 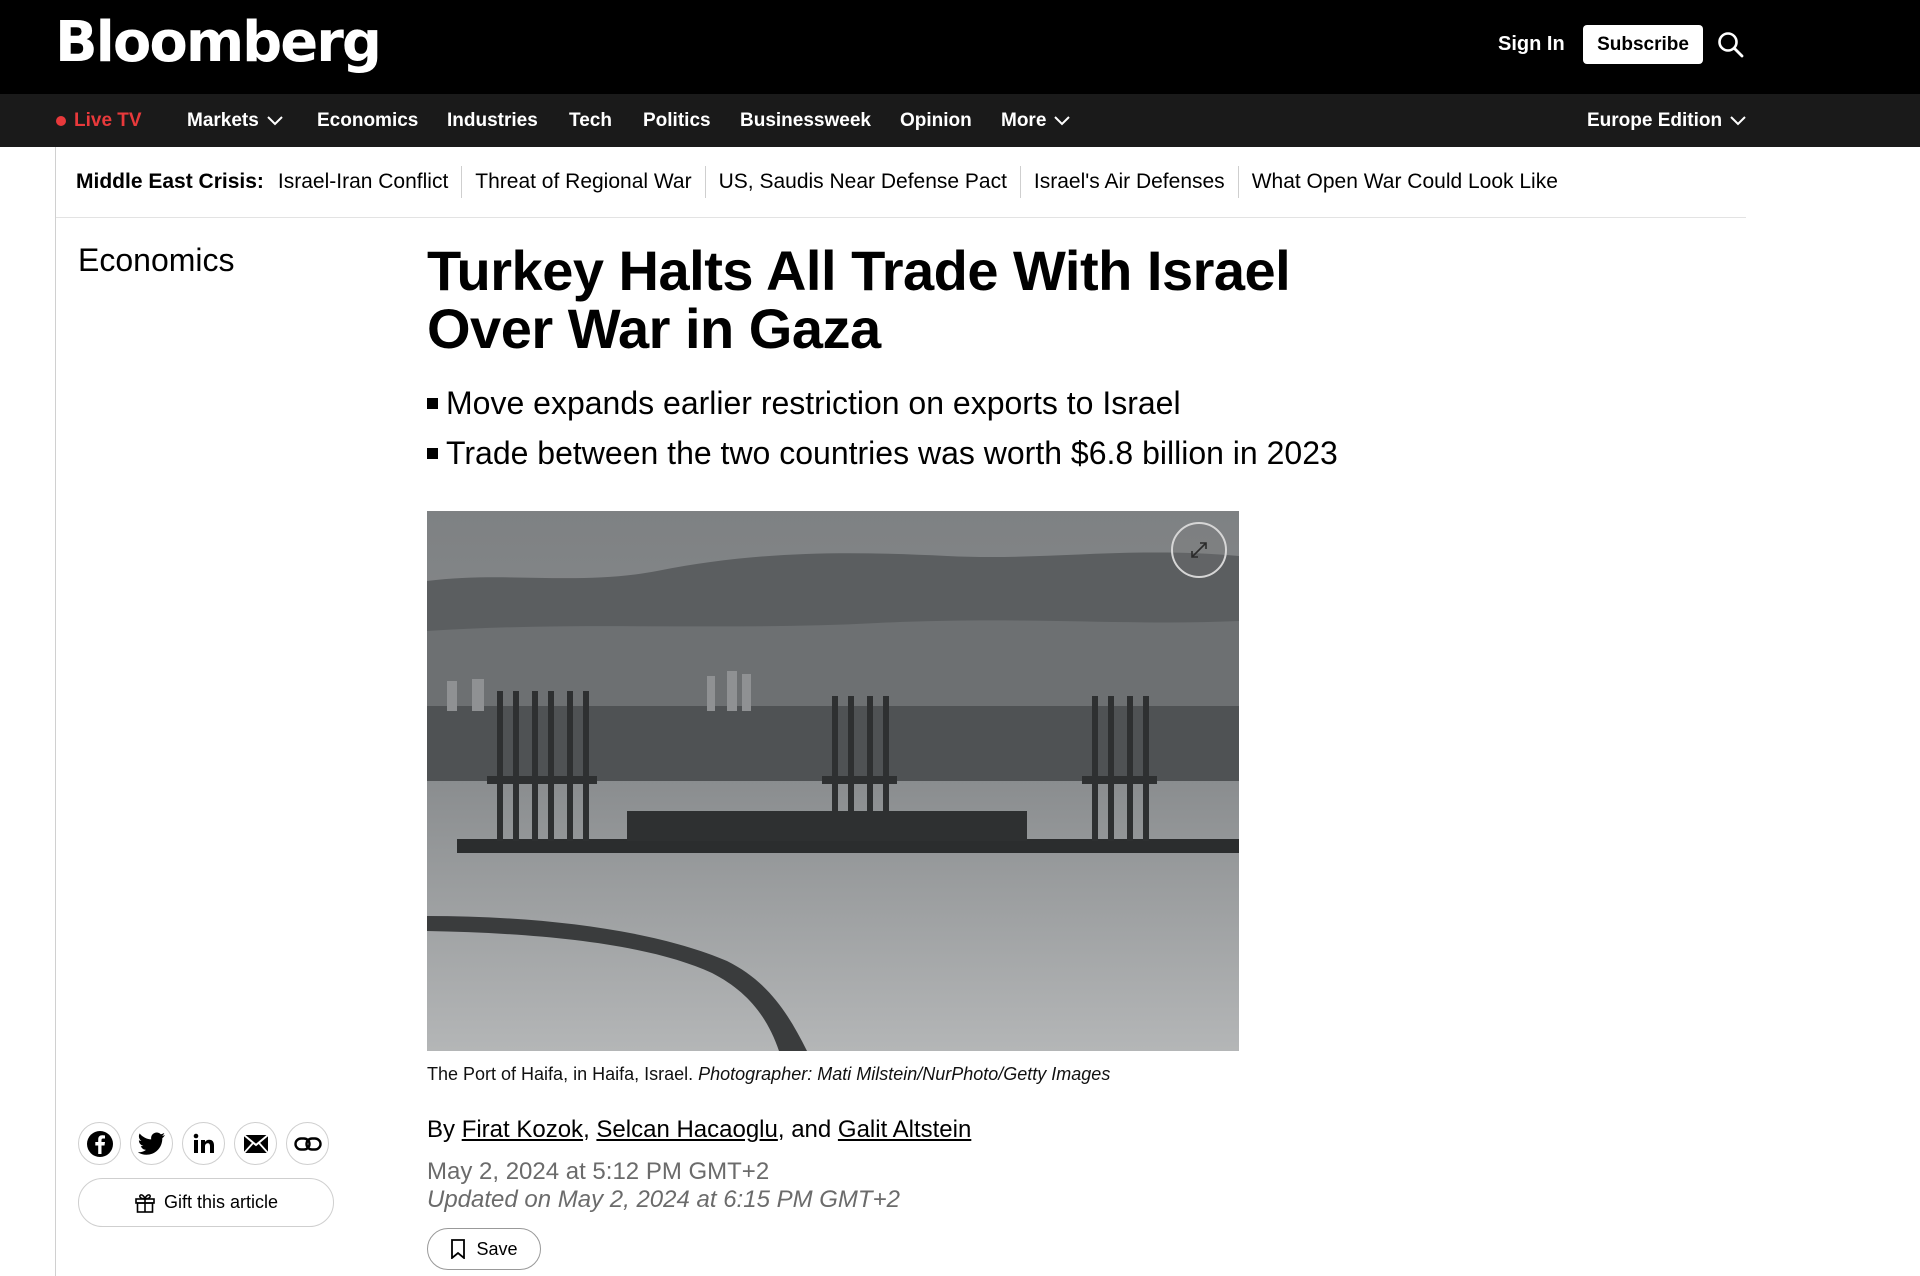 What do you see at coordinates (863, 182) in the screenshot?
I see `topic-link: US, Saudis Near Defense Pact` at bounding box center [863, 182].